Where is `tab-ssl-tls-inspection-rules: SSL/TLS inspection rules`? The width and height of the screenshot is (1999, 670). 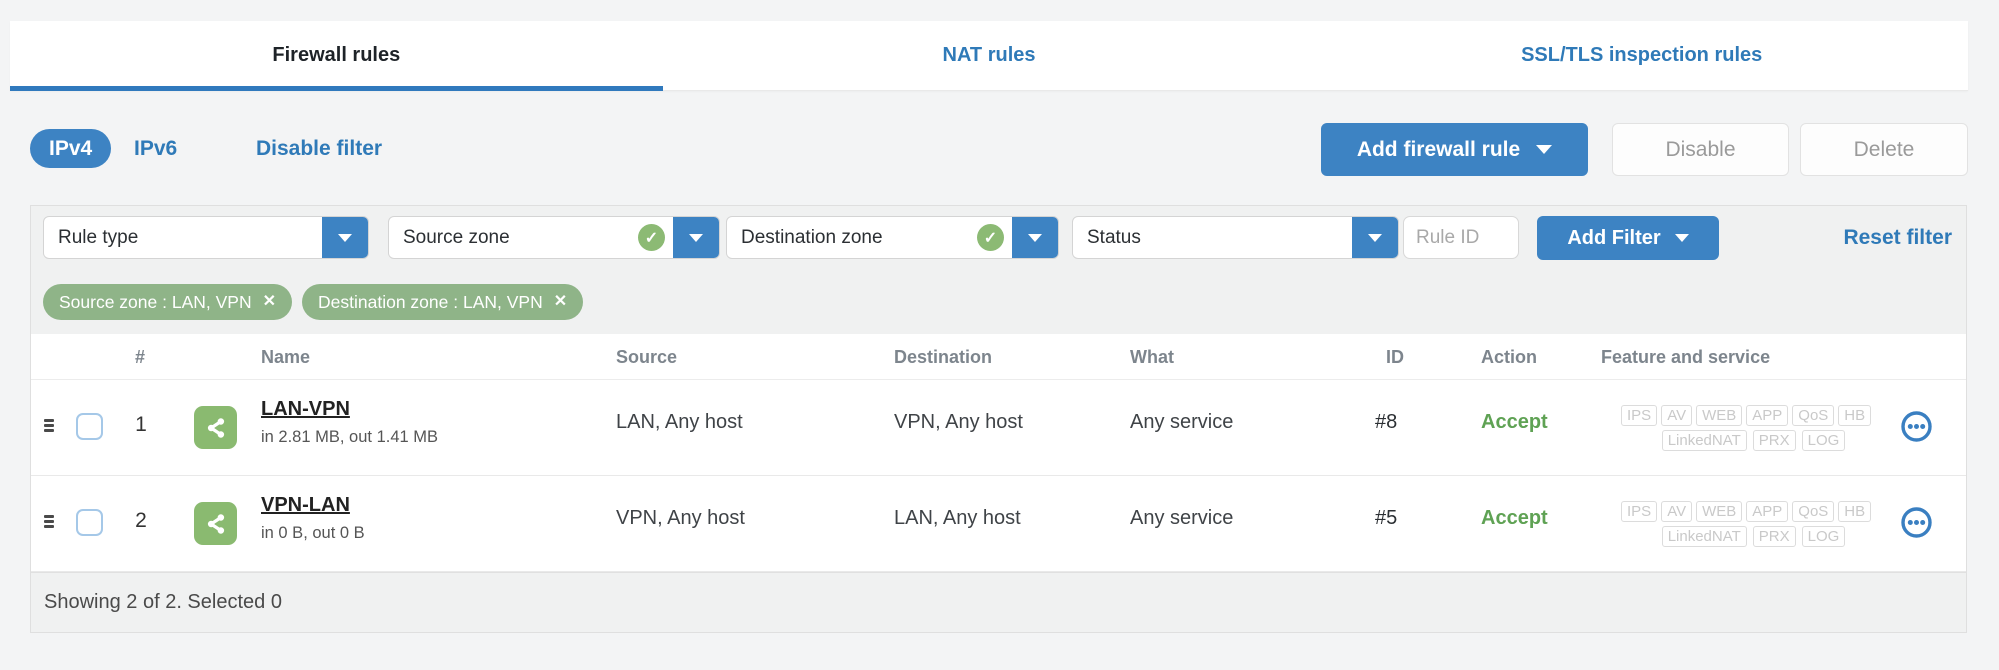
tab-ssl-tls-inspection-rules: SSL/TLS inspection rules is located at coordinates (1641, 55).